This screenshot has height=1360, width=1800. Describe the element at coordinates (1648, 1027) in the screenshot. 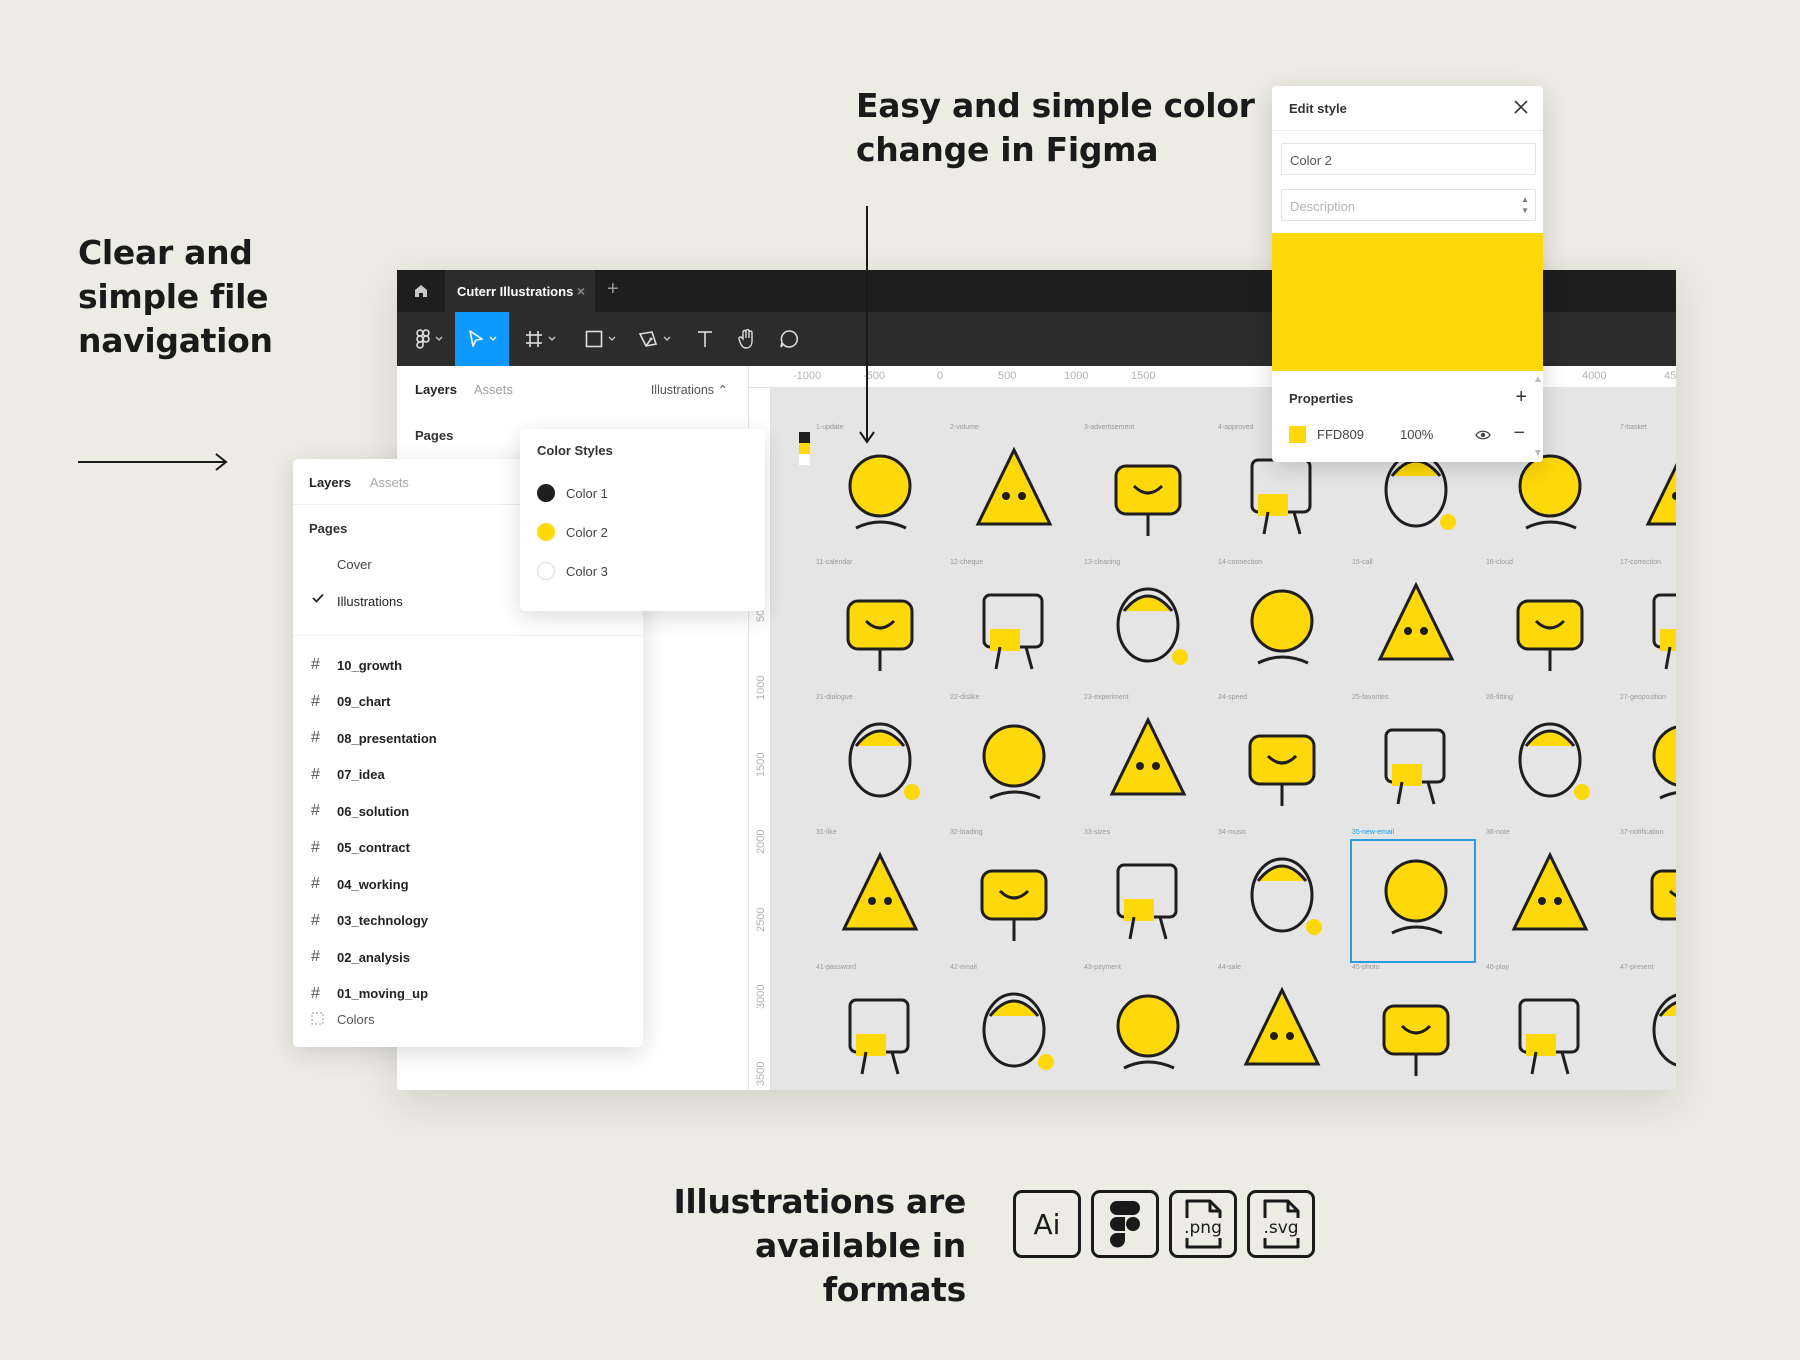

I see `illustration-frame: 47-present` at that location.